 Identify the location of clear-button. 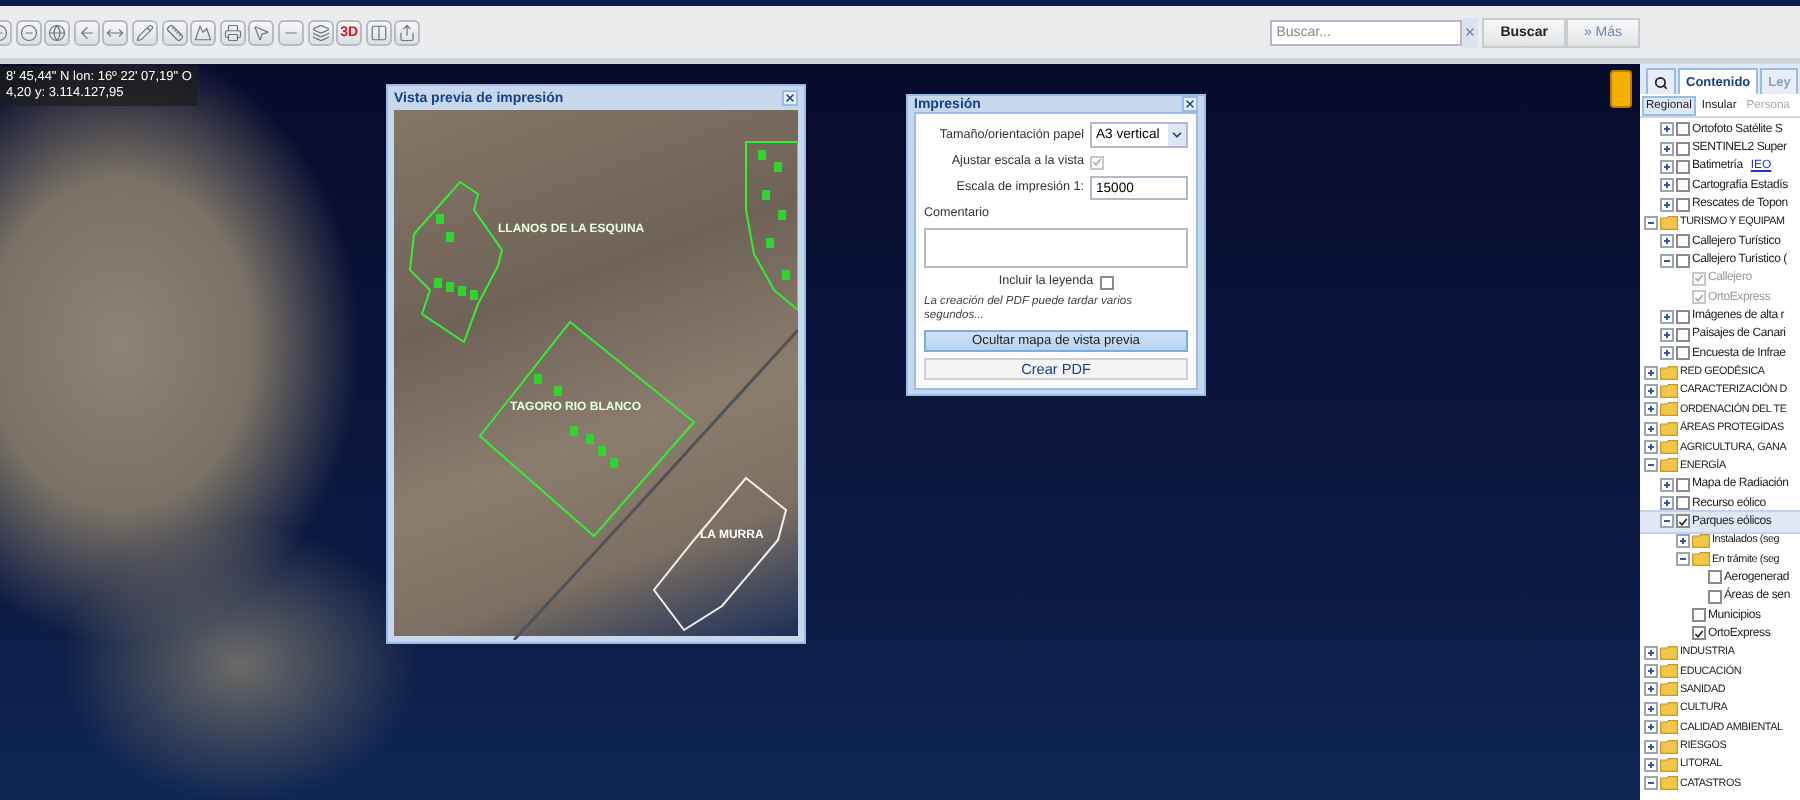
(1470, 32).